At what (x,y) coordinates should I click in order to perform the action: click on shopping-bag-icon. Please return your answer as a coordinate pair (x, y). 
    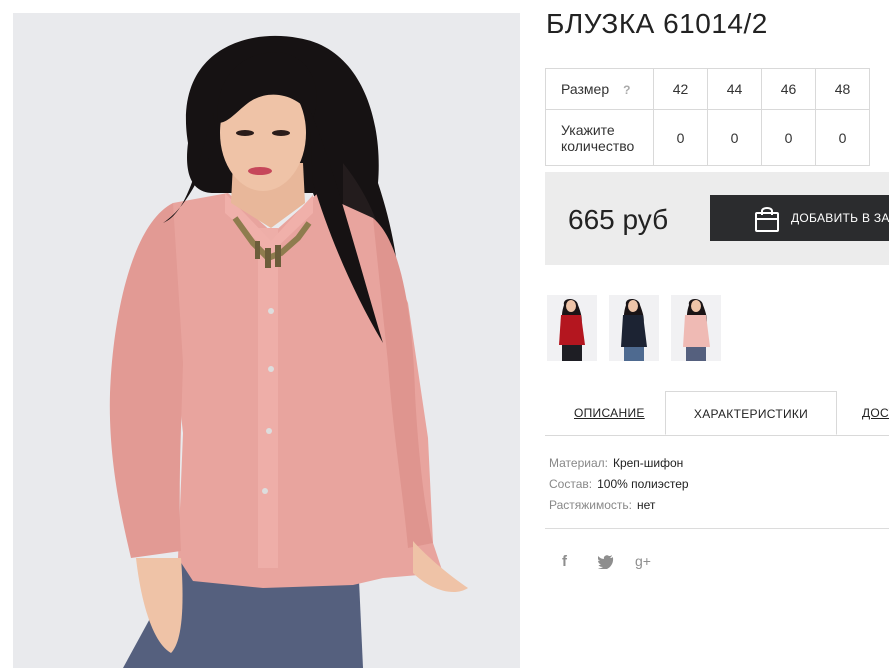
    Looking at the image, I should click on (767, 219).